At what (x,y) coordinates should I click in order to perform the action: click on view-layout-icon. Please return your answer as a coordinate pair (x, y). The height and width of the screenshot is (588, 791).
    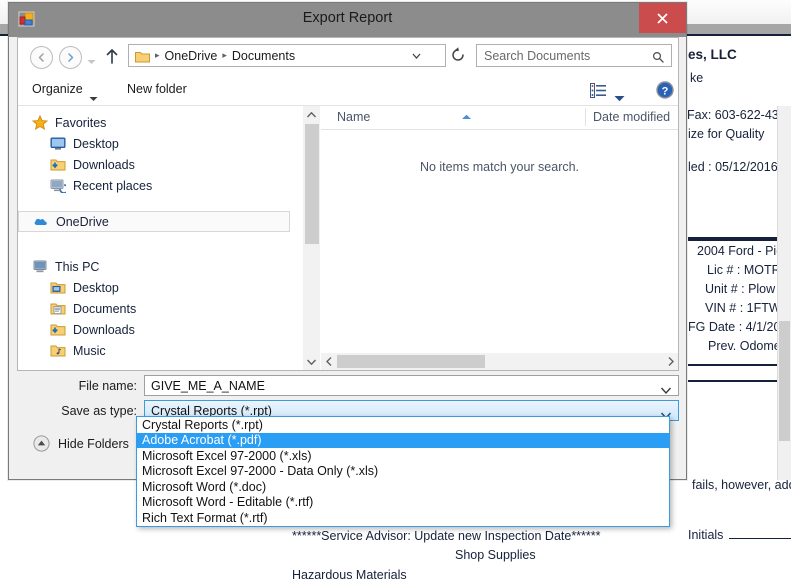
    Looking at the image, I should click on (598, 90).